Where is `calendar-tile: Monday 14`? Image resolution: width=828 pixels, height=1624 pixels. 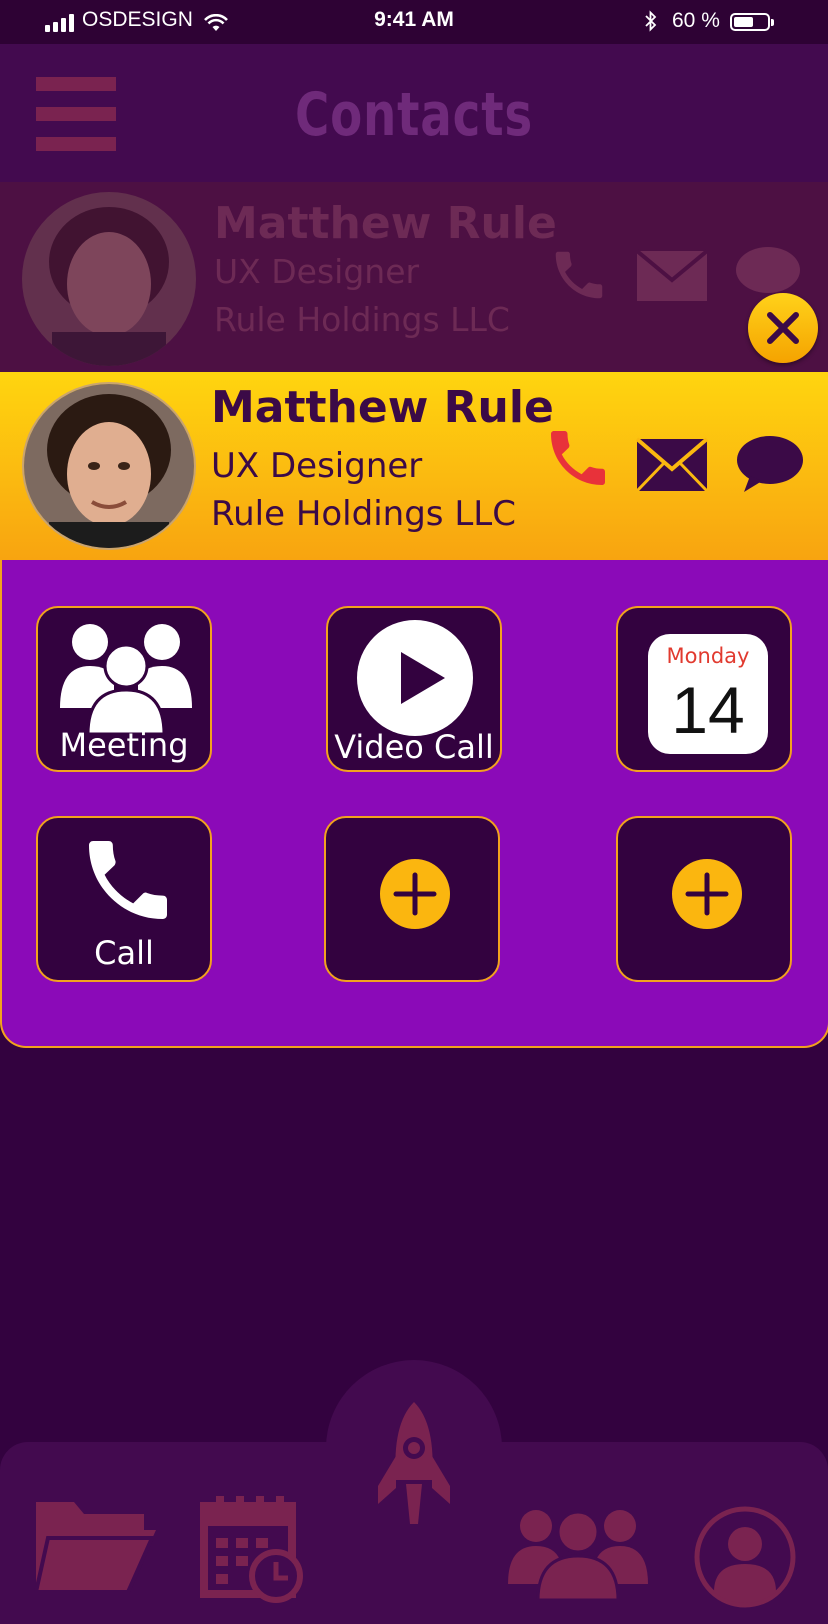 calendar-tile: Monday 14 is located at coordinates (704, 689).